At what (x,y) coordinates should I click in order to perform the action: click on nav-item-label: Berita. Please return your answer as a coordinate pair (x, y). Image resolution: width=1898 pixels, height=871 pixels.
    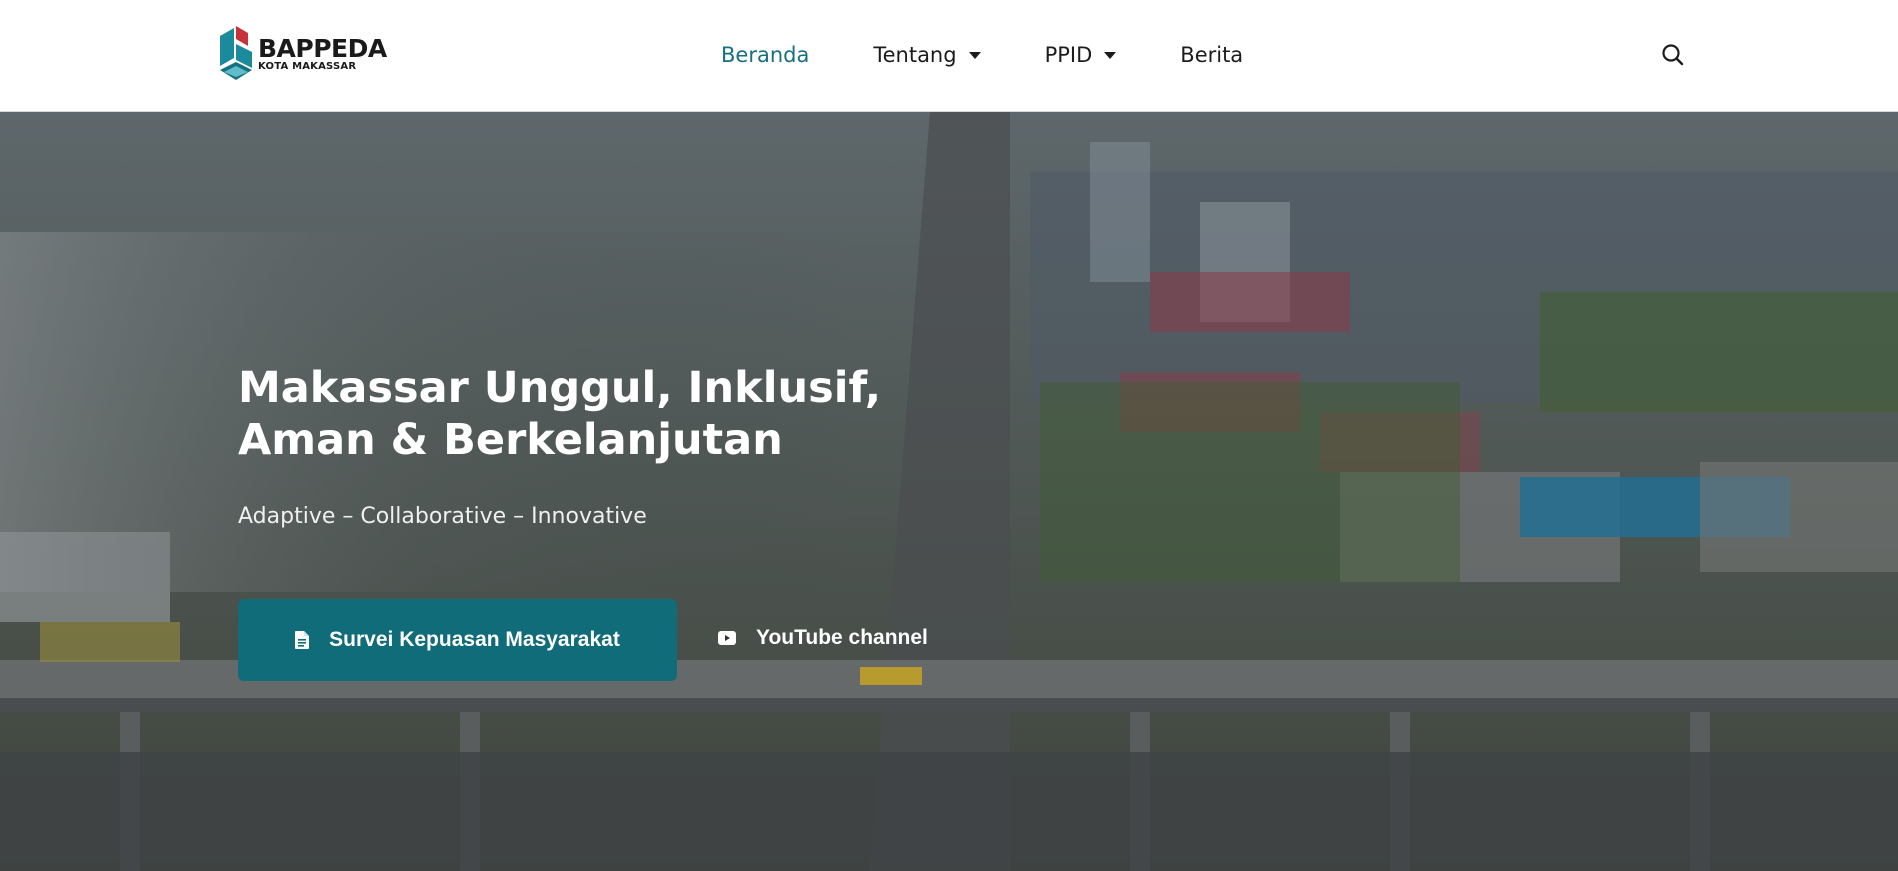
    Looking at the image, I should click on (1212, 55).